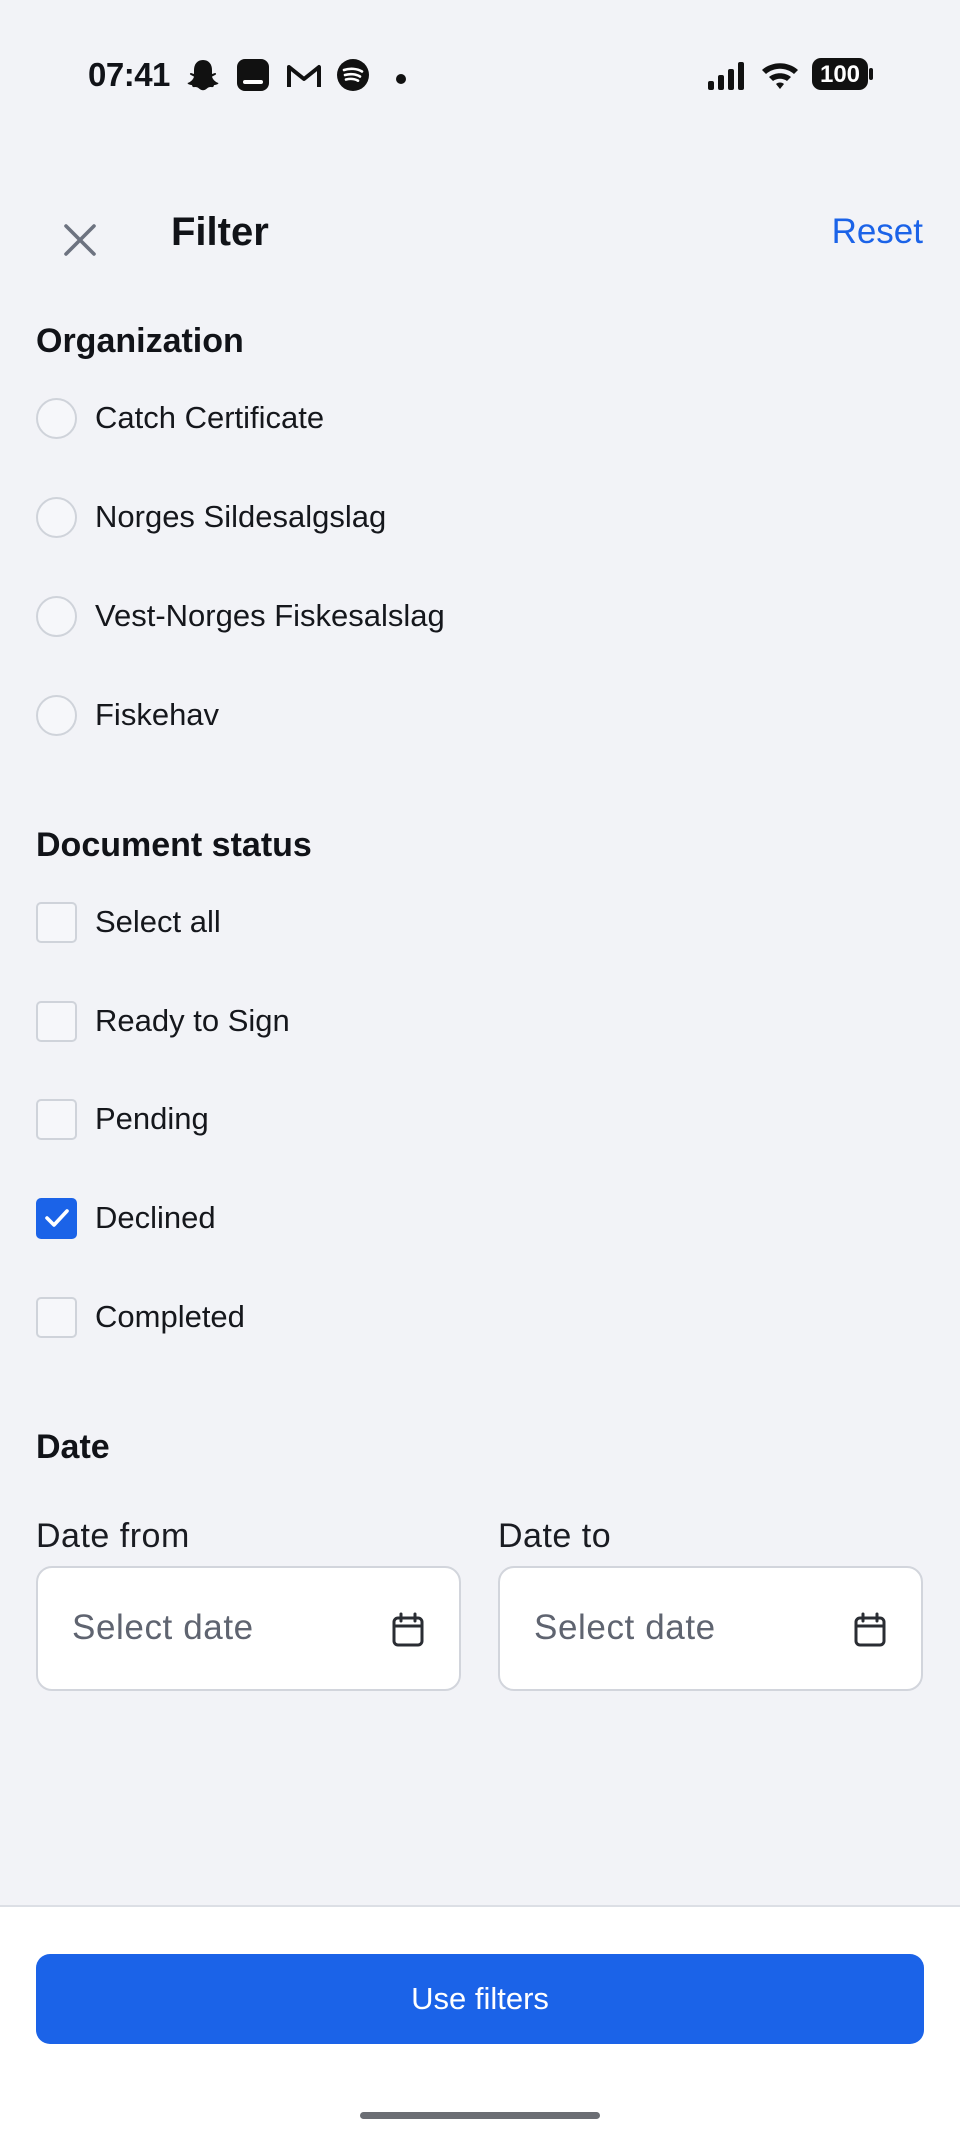  What do you see at coordinates (270, 615) in the screenshot?
I see `option-label: Vest-Norges Fiskesalslag` at bounding box center [270, 615].